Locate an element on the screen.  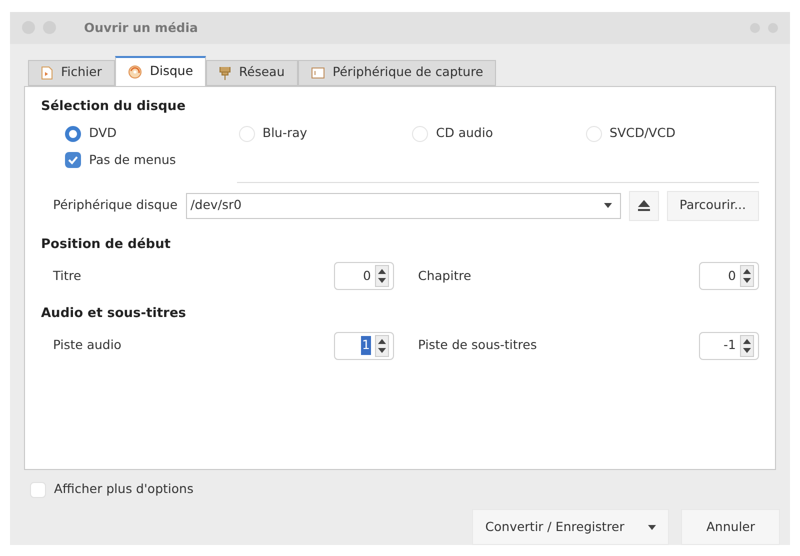
spin-box: -1 is located at coordinates (729, 346).